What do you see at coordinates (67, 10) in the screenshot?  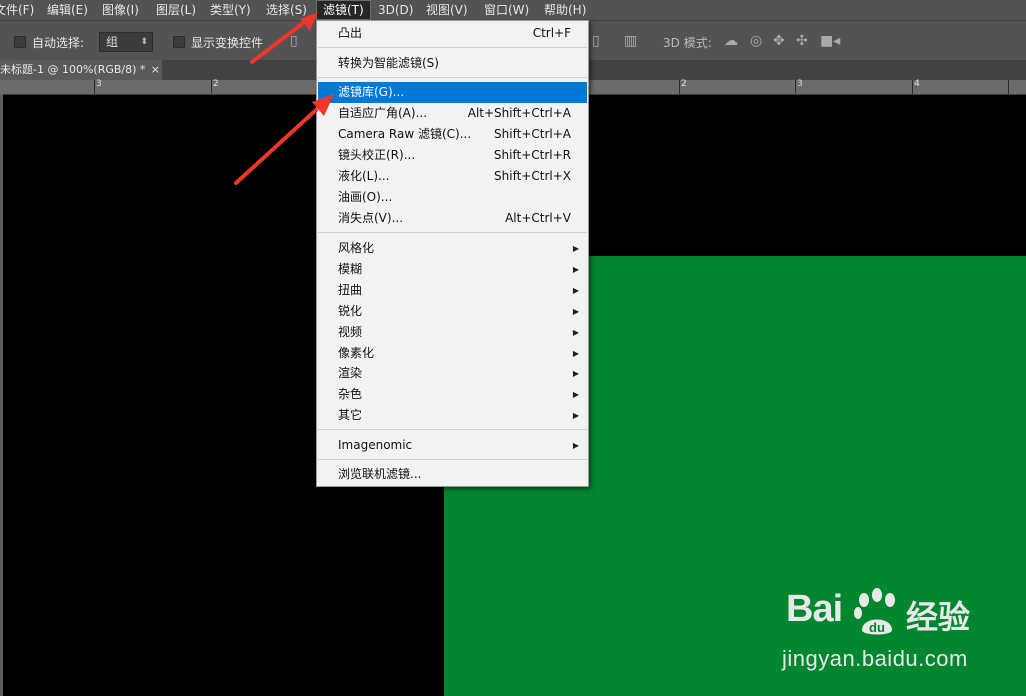 I see `menu-edit: 编辑(E)` at bounding box center [67, 10].